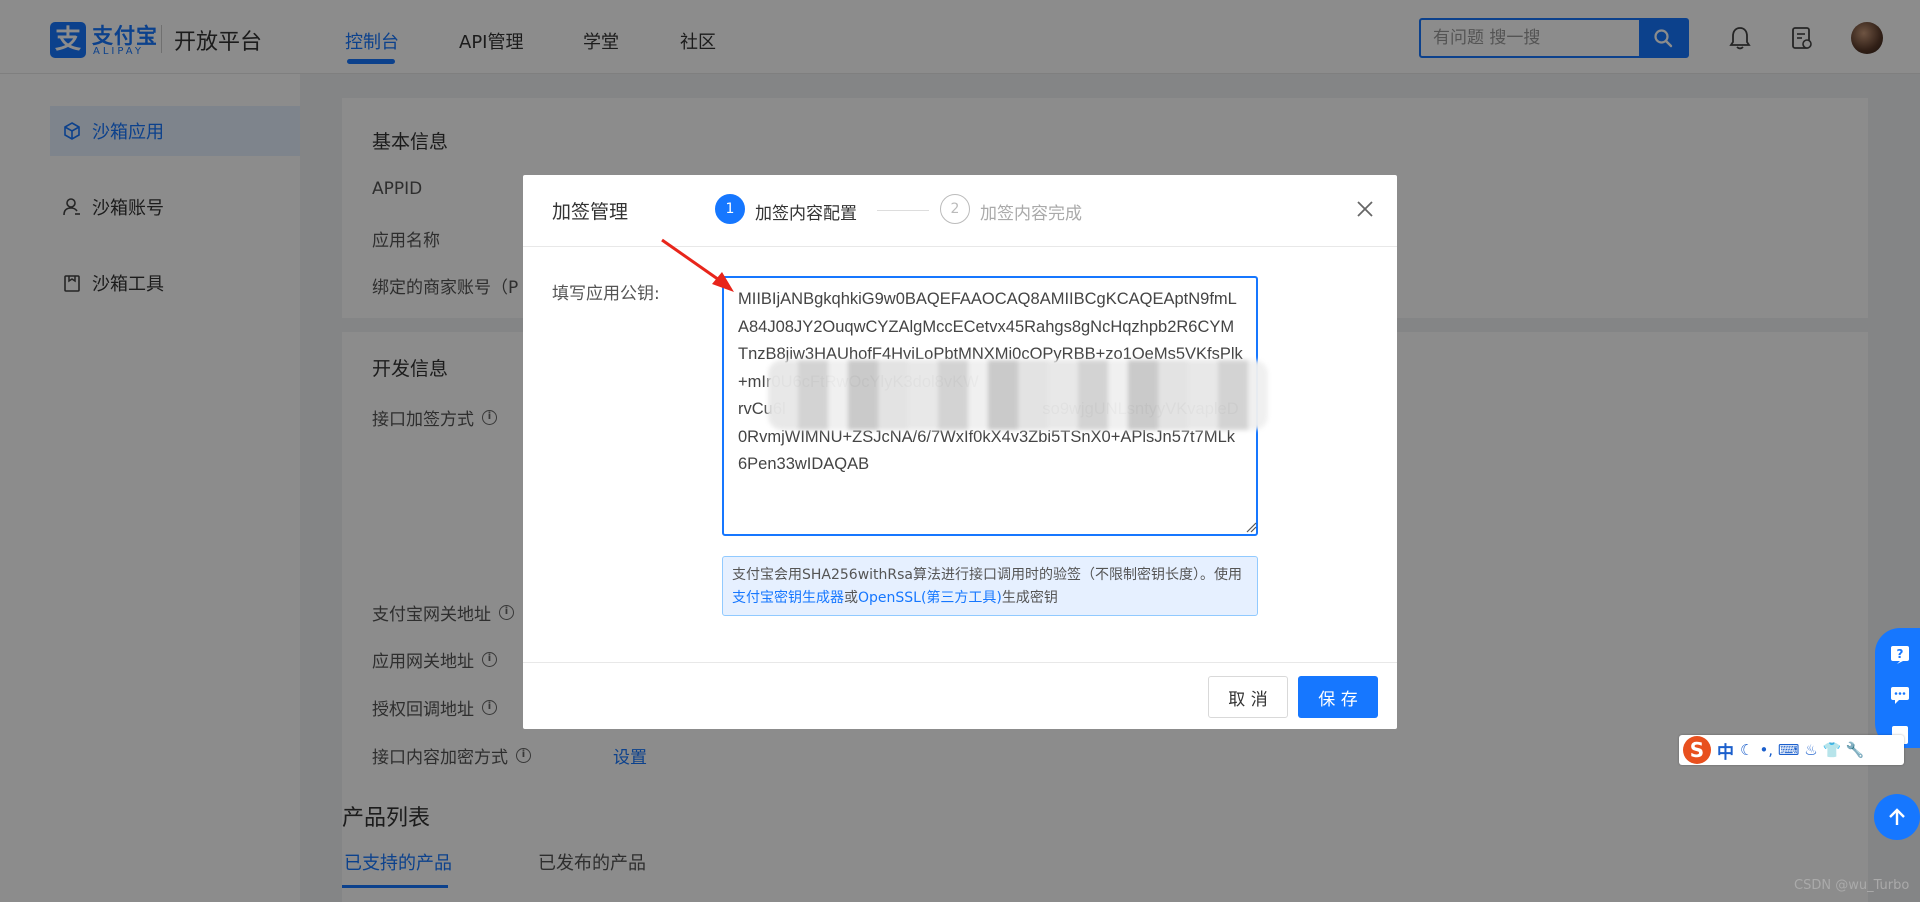  What do you see at coordinates (730, 209) in the screenshot?
I see `step-1-indicator: 1` at bounding box center [730, 209].